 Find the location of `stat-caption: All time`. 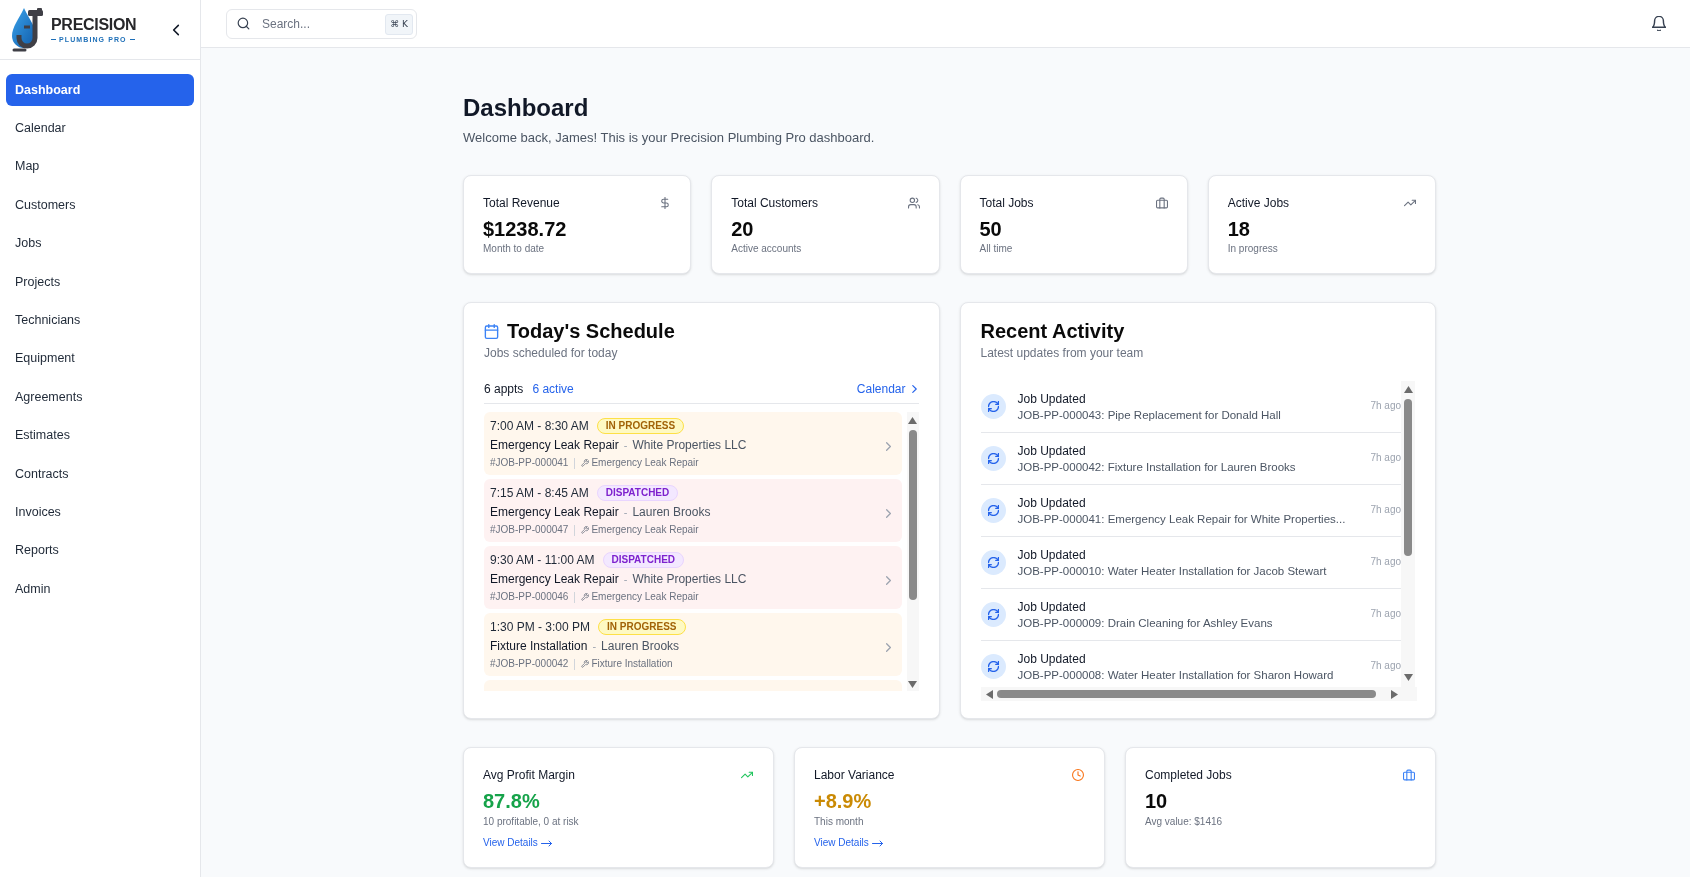

stat-caption: All time is located at coordinates (996, 249).